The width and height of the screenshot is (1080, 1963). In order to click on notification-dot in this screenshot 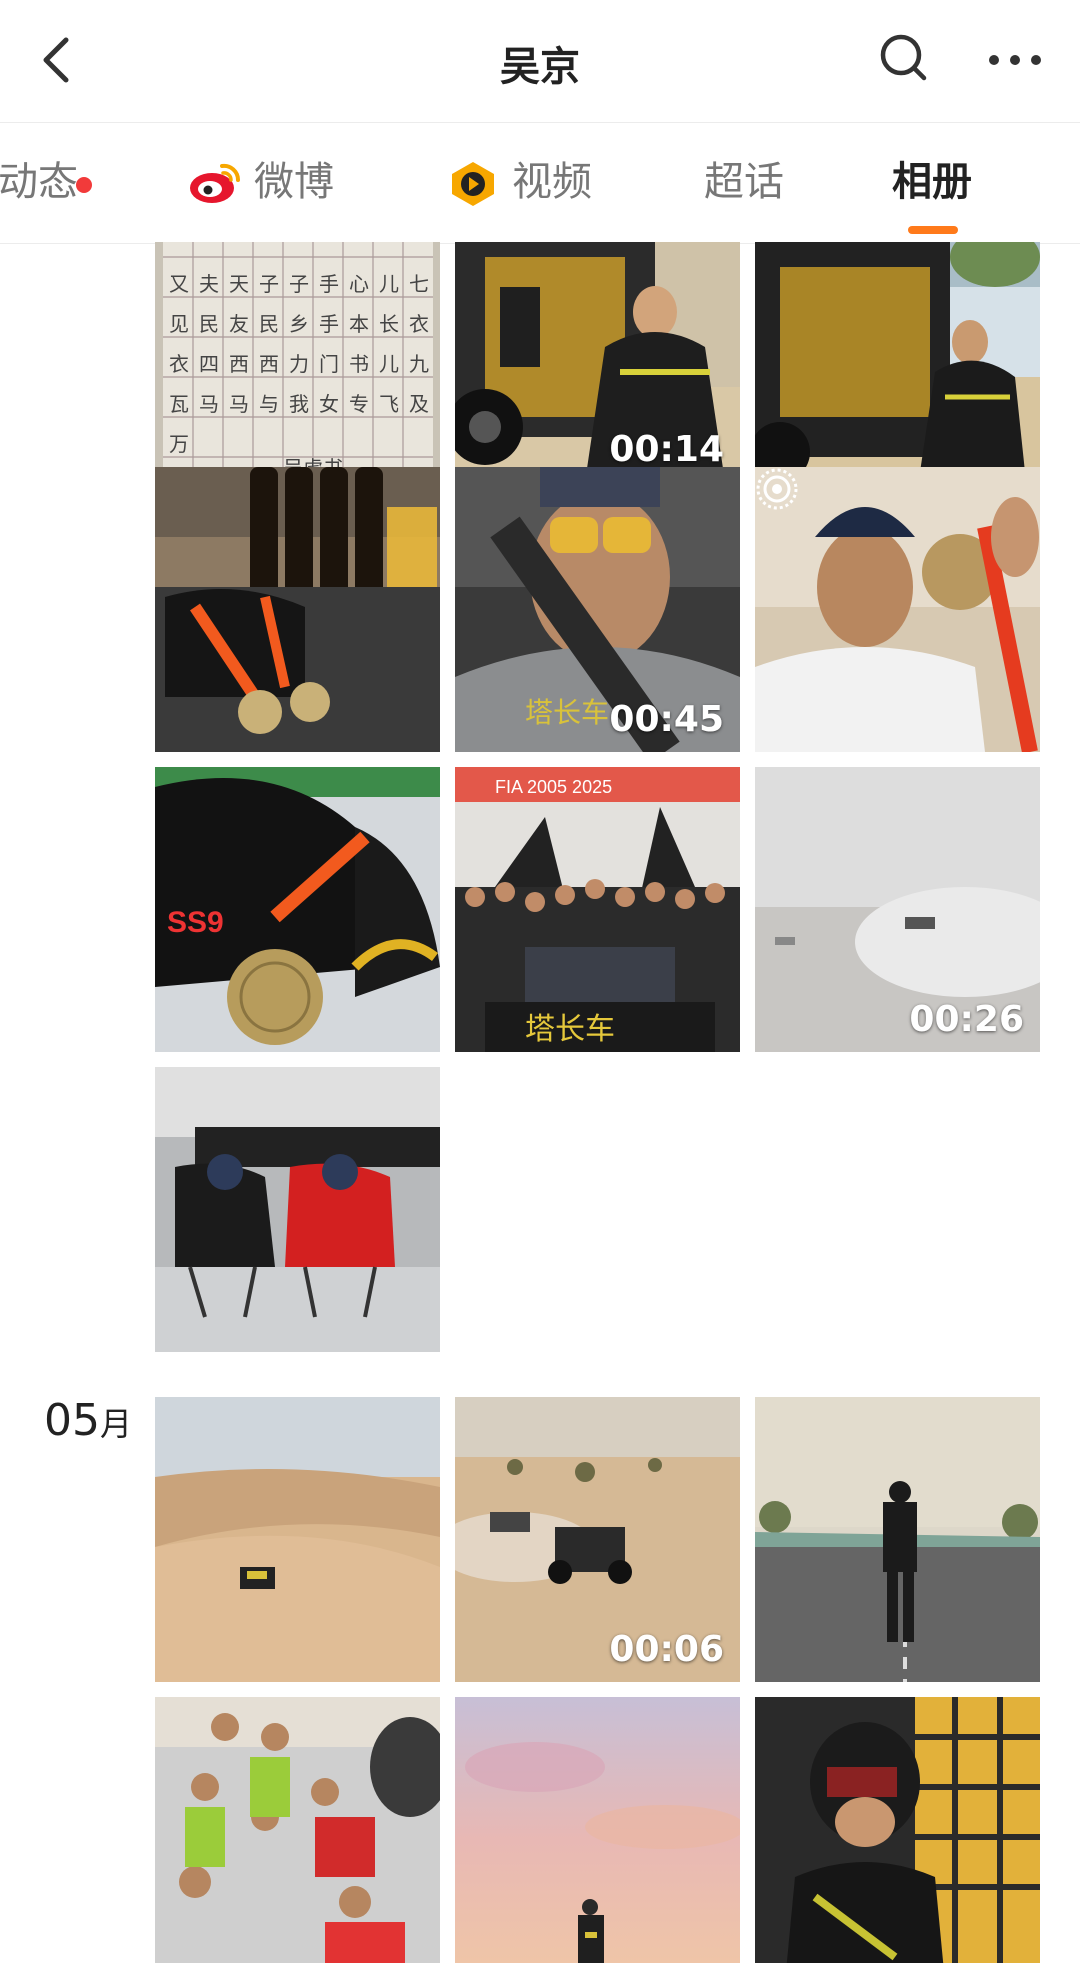, I will do `click(84, 185)`.